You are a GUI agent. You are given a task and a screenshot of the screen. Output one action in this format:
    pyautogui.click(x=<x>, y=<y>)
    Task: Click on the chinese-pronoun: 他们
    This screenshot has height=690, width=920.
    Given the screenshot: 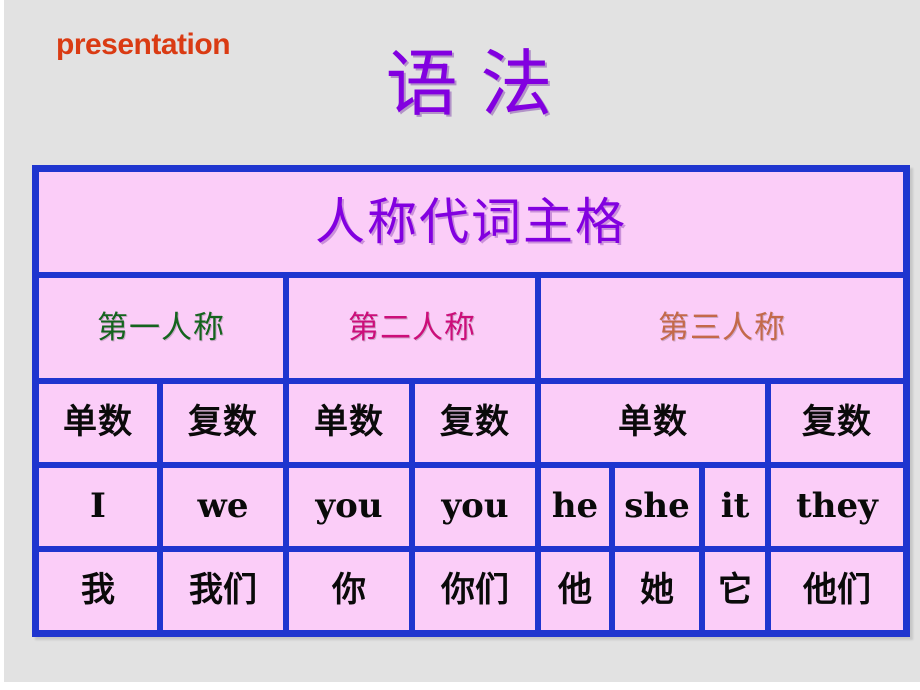 What is the action you would take?
    pyautogui.click(x=837, y=590)
    